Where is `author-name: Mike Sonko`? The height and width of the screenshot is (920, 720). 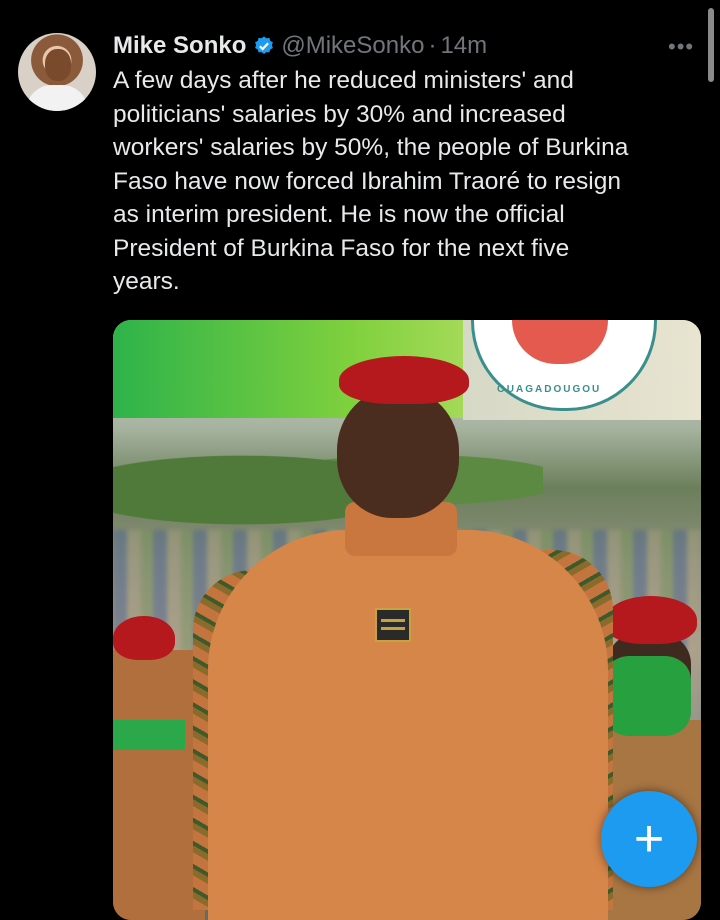
author-name: Mike Sonko is located at coordinates (179, 46).